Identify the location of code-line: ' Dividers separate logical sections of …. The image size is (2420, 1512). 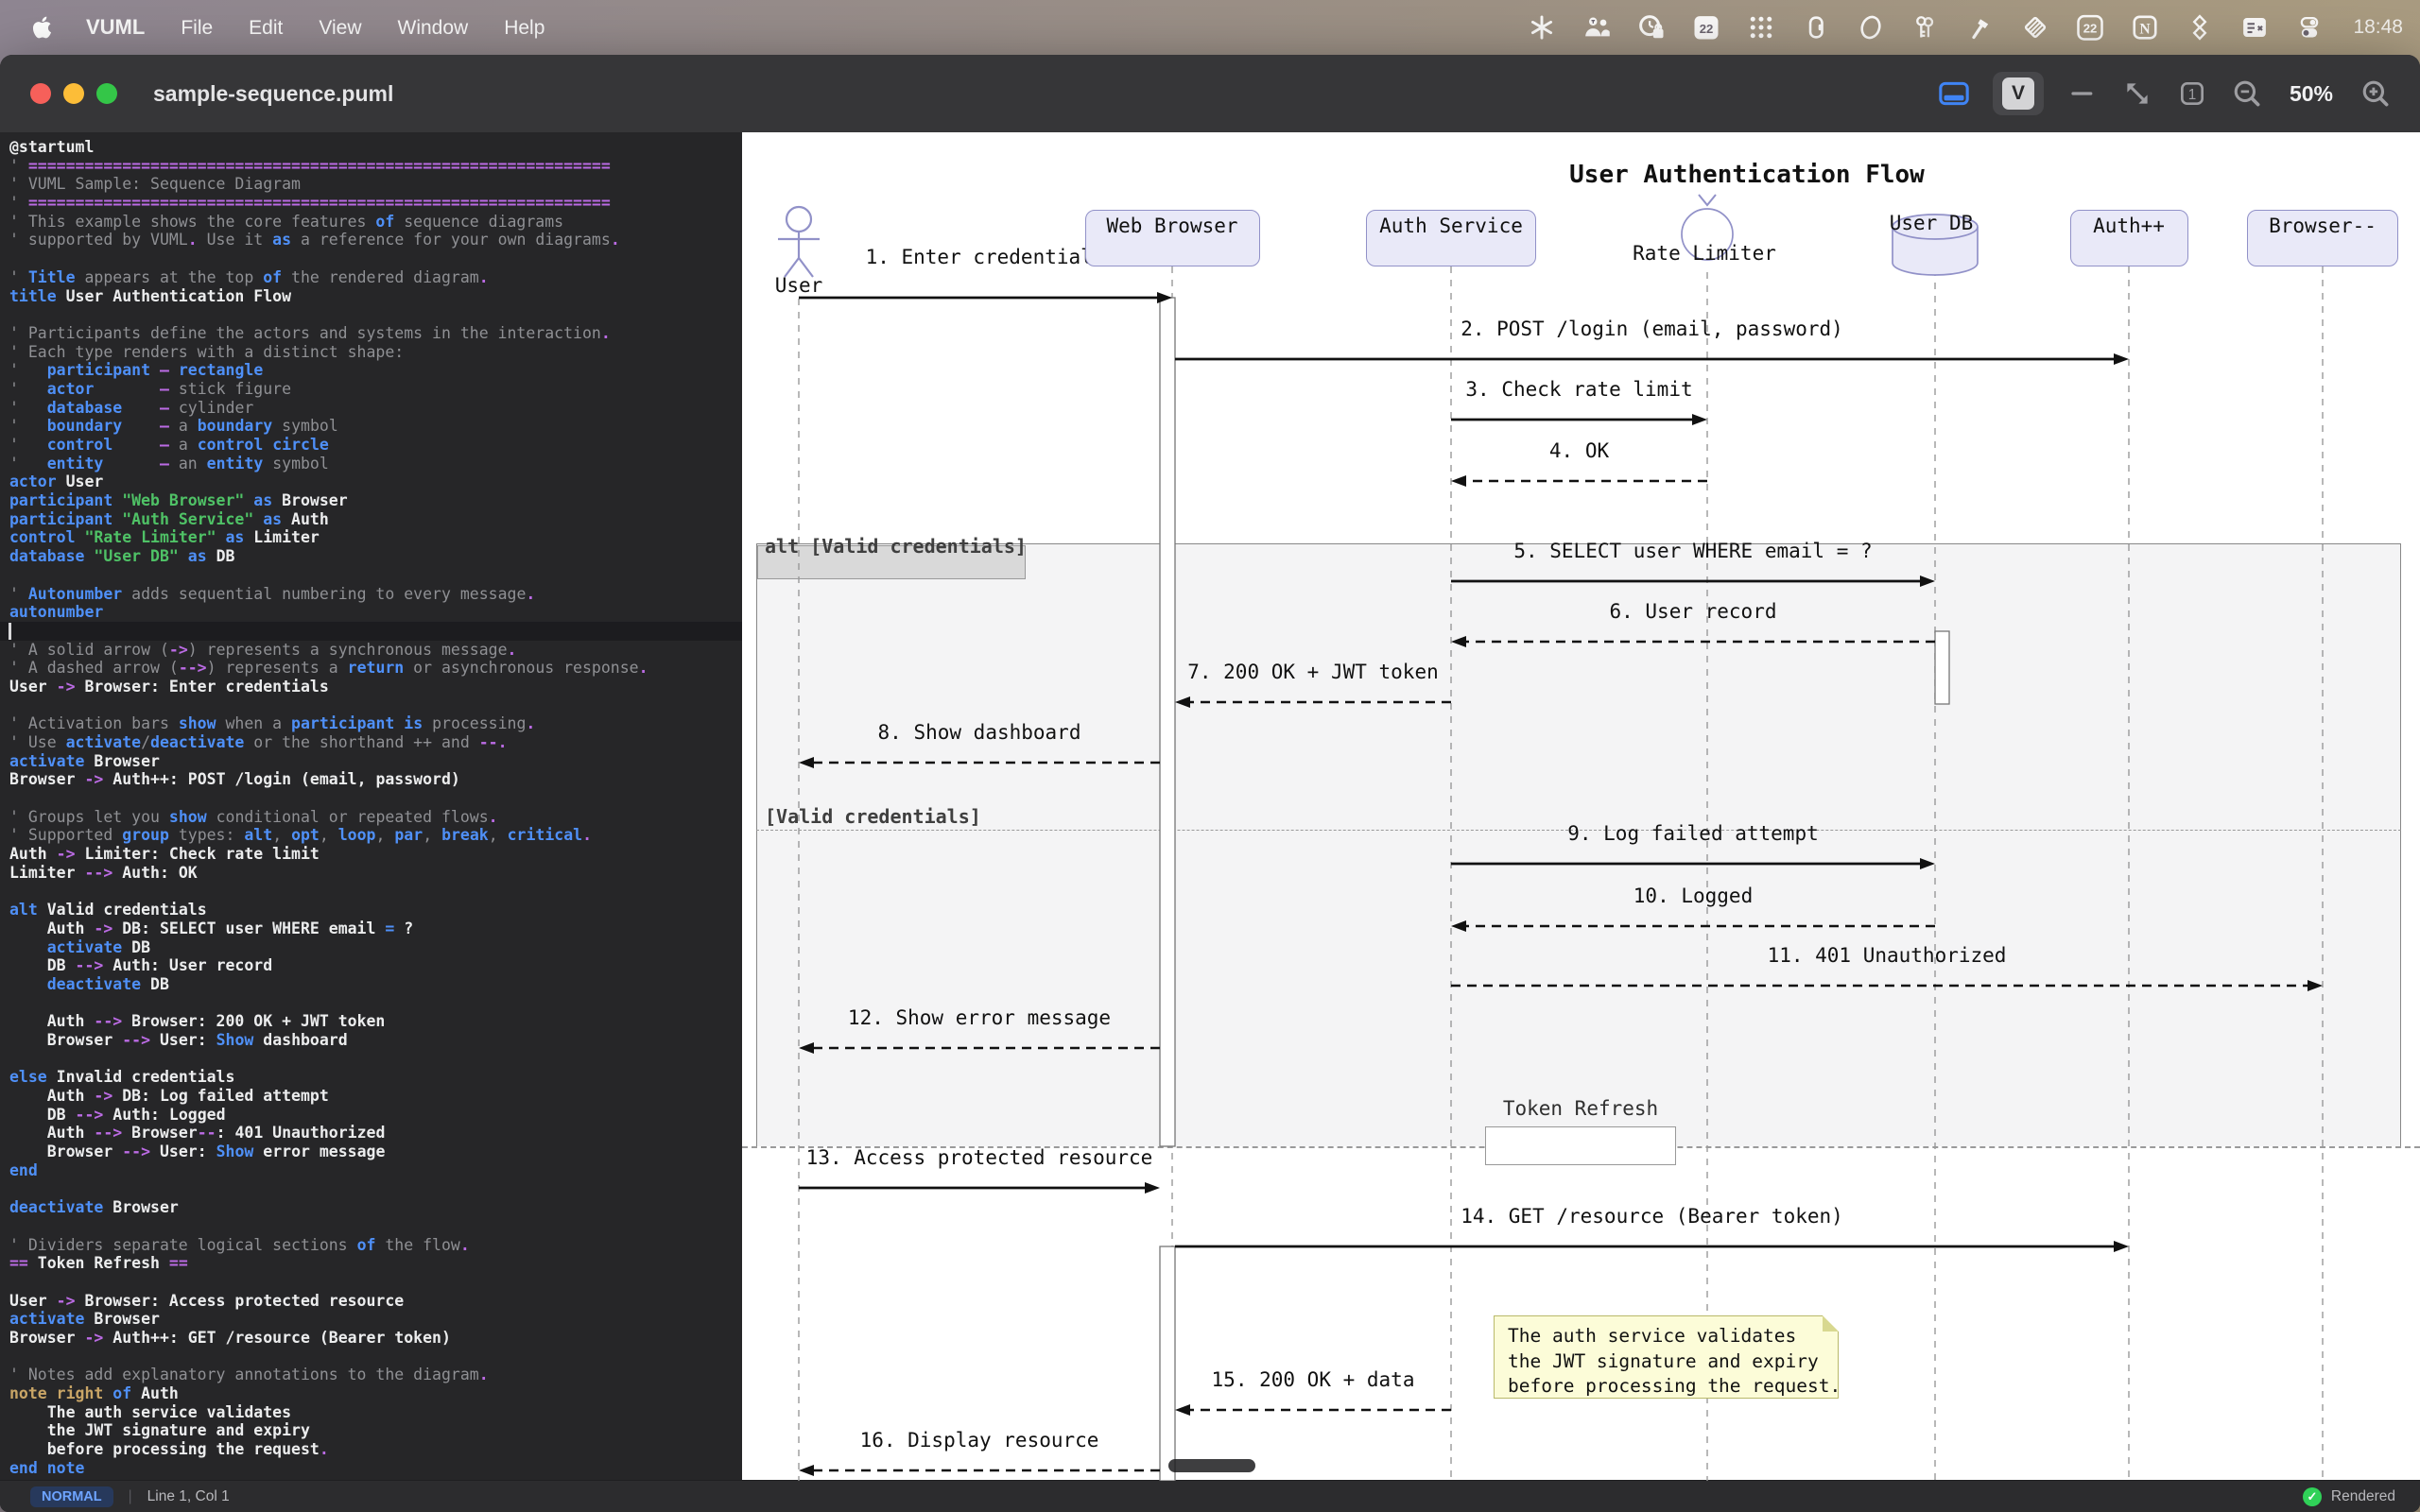
(239, 1244).